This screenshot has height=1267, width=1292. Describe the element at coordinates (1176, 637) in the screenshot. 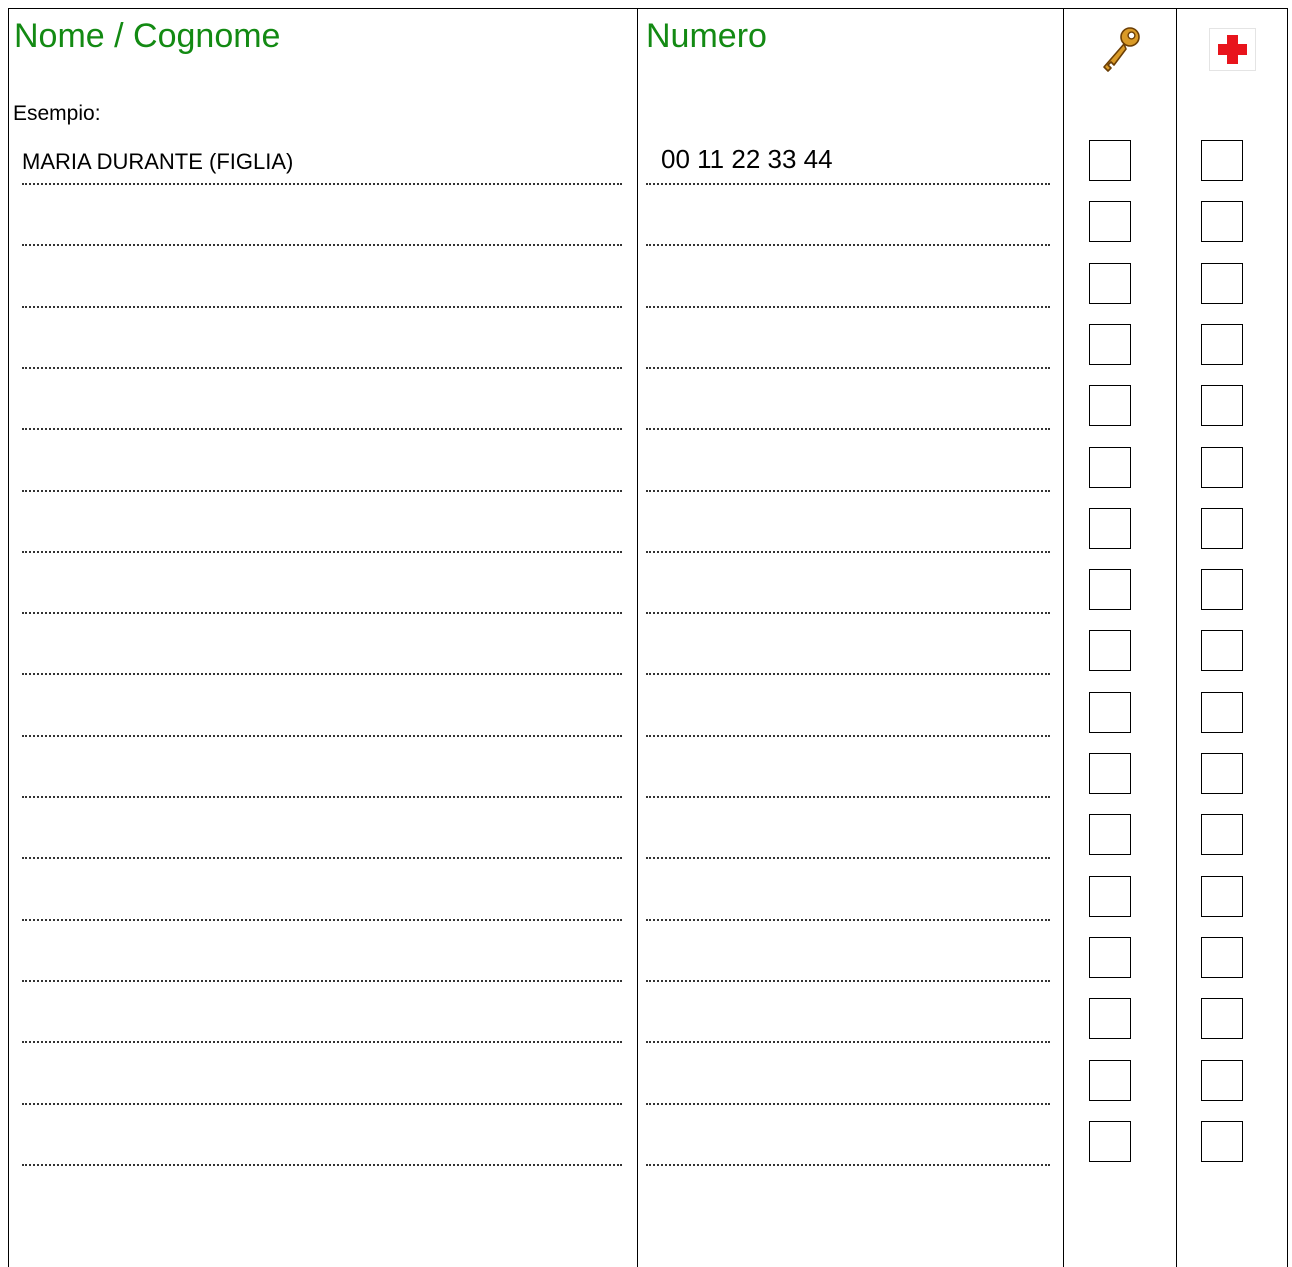

I see `column-divider-key-medical` at that location.